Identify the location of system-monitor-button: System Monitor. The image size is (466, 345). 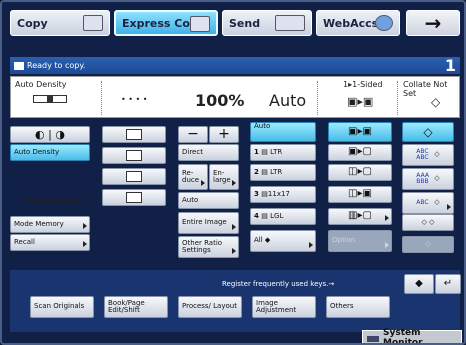
(412, 336).